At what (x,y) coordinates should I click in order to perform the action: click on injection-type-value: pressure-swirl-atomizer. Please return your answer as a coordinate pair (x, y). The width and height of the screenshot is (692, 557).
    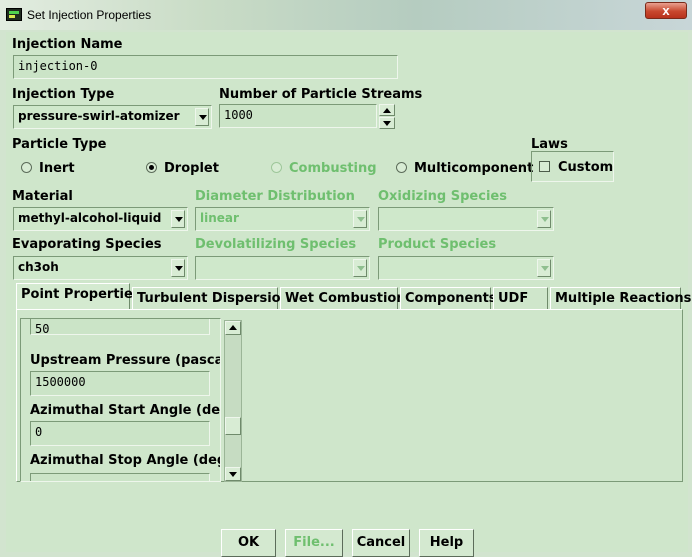
    Looking at the image, I should click on (99, 116).